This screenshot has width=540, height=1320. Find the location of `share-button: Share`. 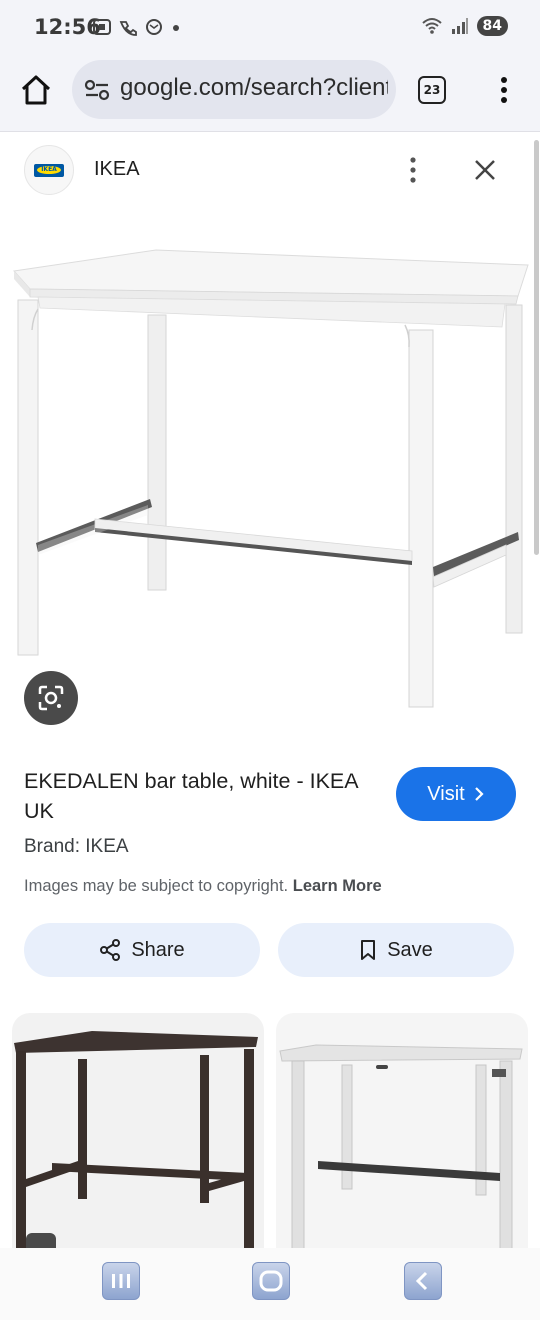

share-button: Share is located at coordinates (142, 950).